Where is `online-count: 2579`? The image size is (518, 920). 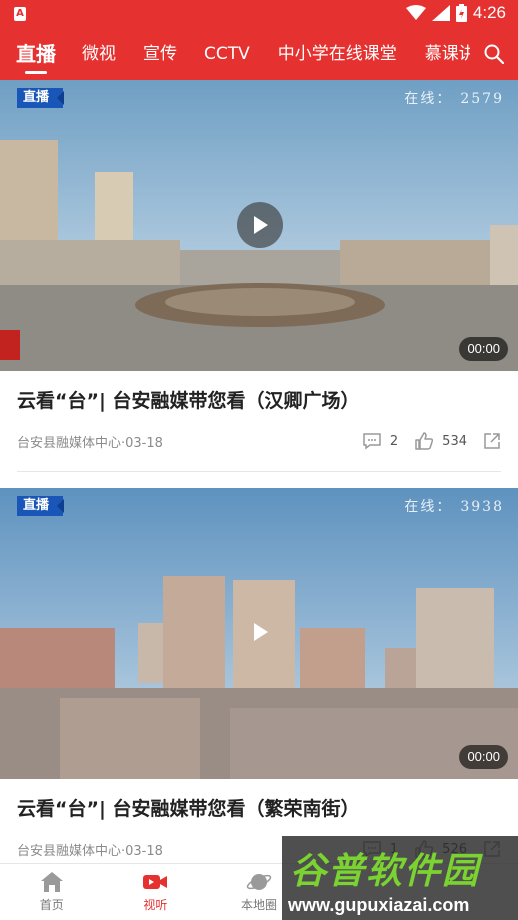 online-count: 2579 is located at coordinates (482, 99).